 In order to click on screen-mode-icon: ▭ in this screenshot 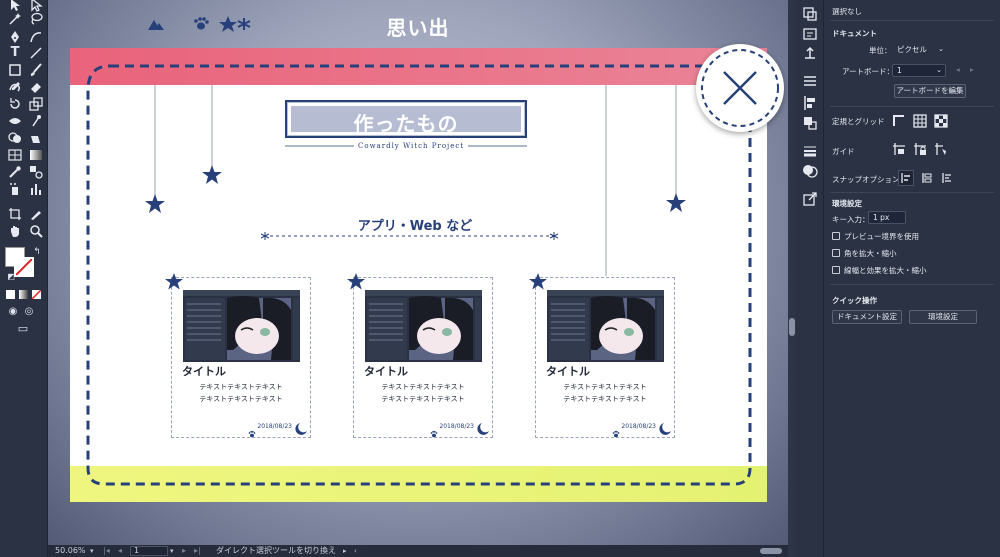, I will do `click(23, 329)`.